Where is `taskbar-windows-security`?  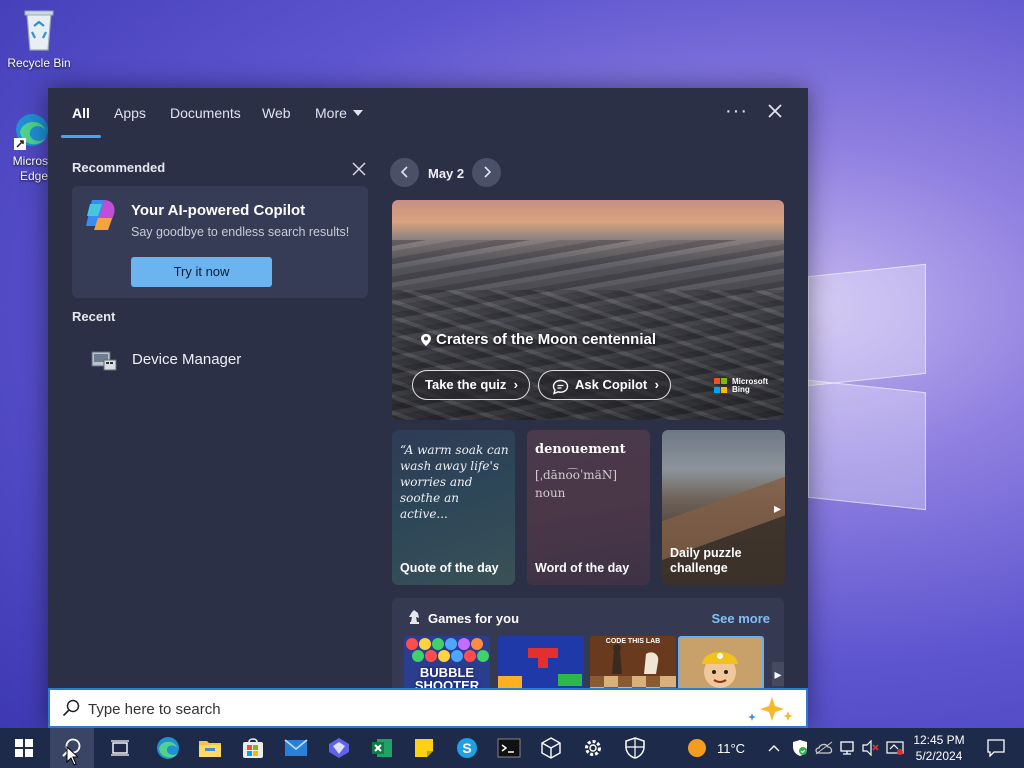
taskbar-windows-security is located at coordinates (635, 748).